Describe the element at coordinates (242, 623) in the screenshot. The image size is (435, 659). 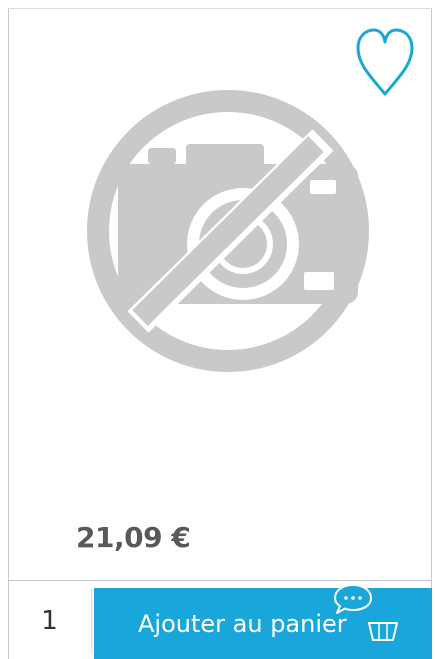
I see `add-to-cart-label: Ajouter au panier` at that location.